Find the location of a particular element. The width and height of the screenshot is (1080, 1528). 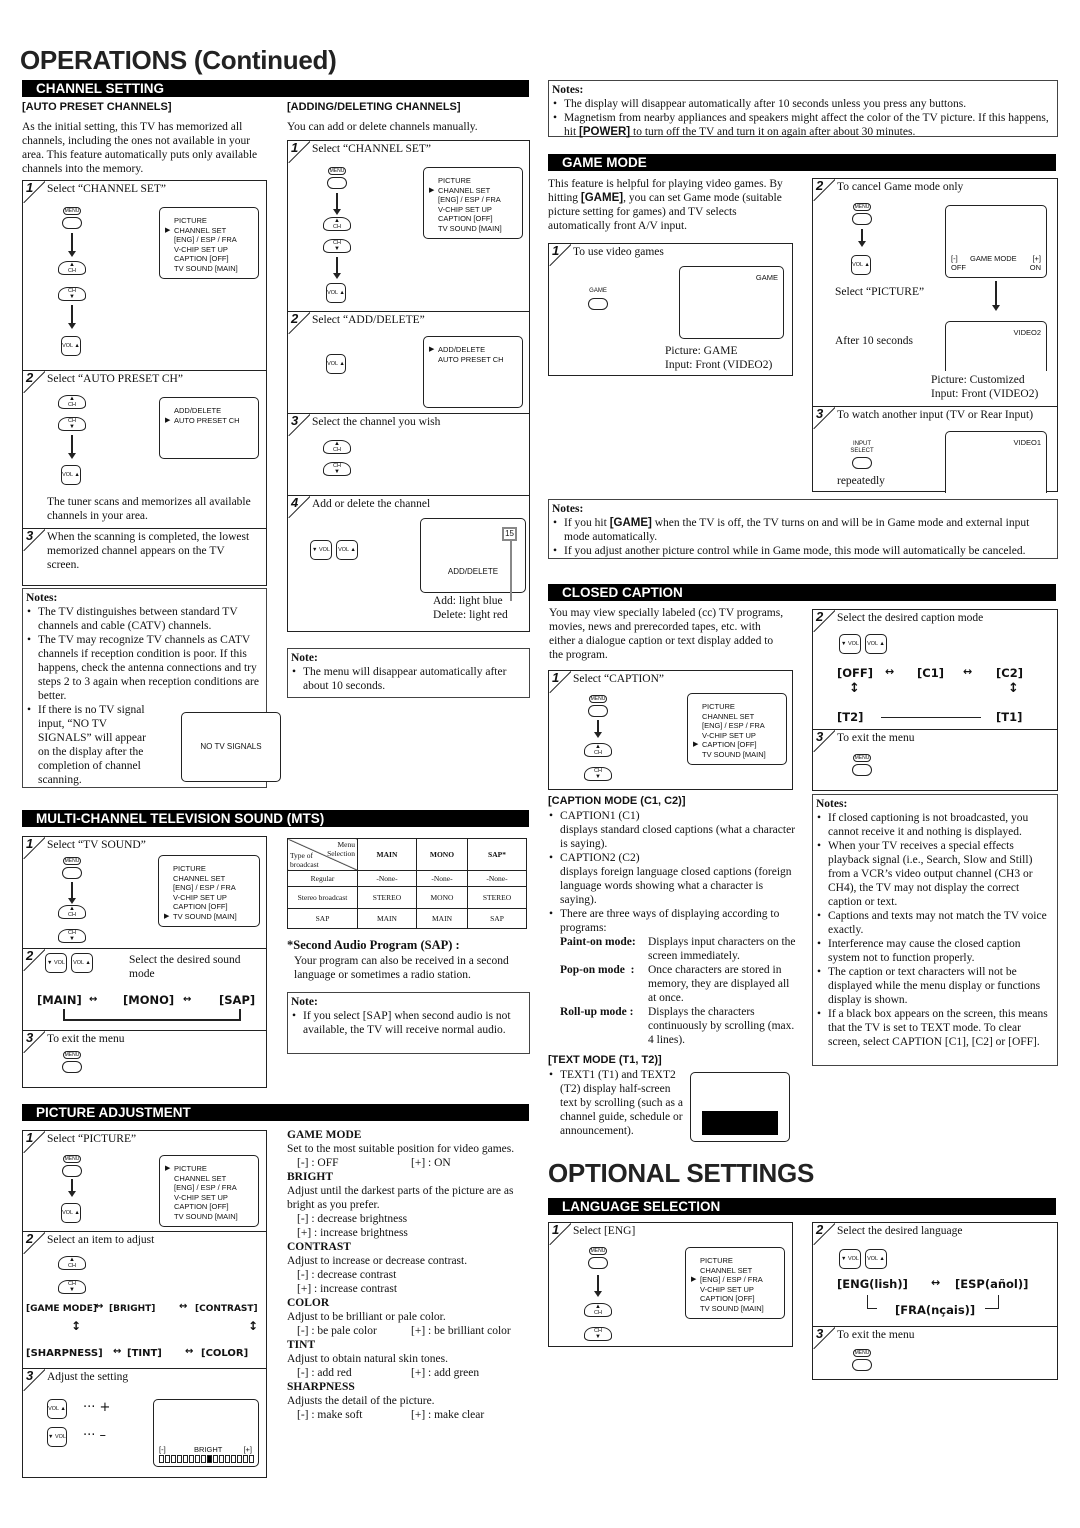

step-number: 3 is located at coordinates (30, 1037).